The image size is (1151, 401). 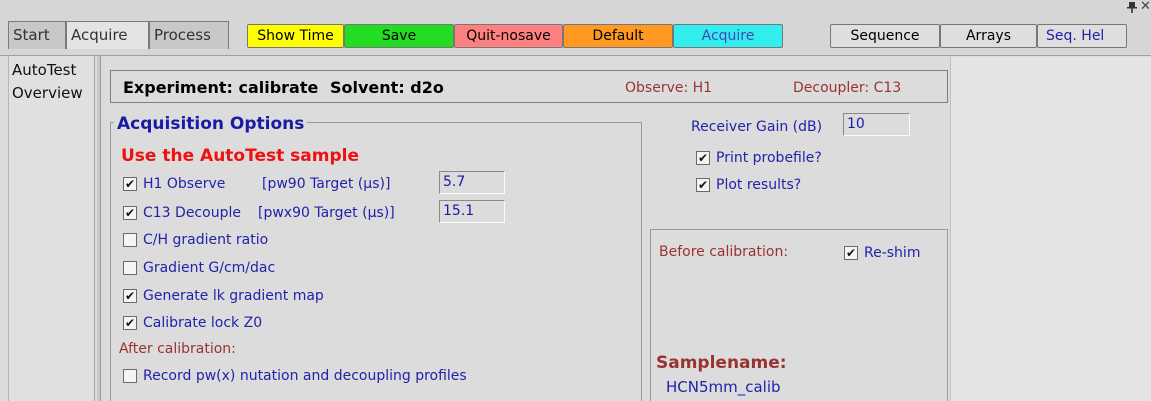 What do you see at coordinates (721, 363) in the screenshot?
I see `samplename-label: Samplename:` at bounding box center [721, 363].